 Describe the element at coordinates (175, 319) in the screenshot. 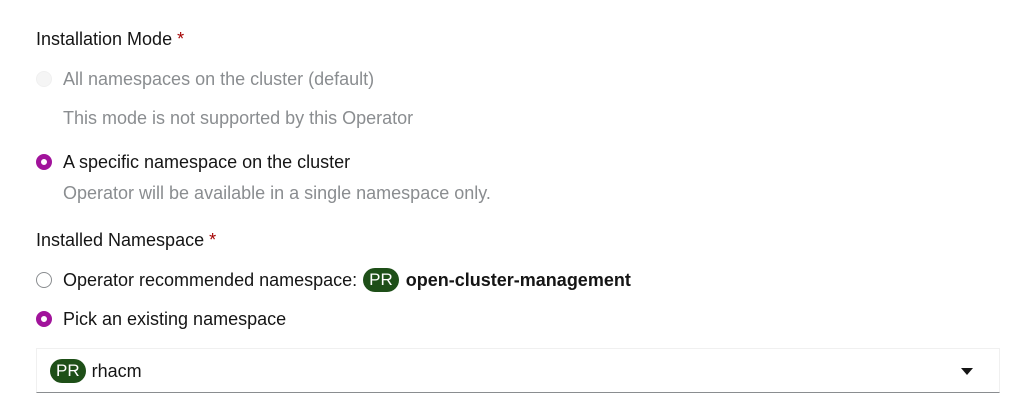

I see `radio-existing-namespace-label: Pick an existing namespace` at that location.